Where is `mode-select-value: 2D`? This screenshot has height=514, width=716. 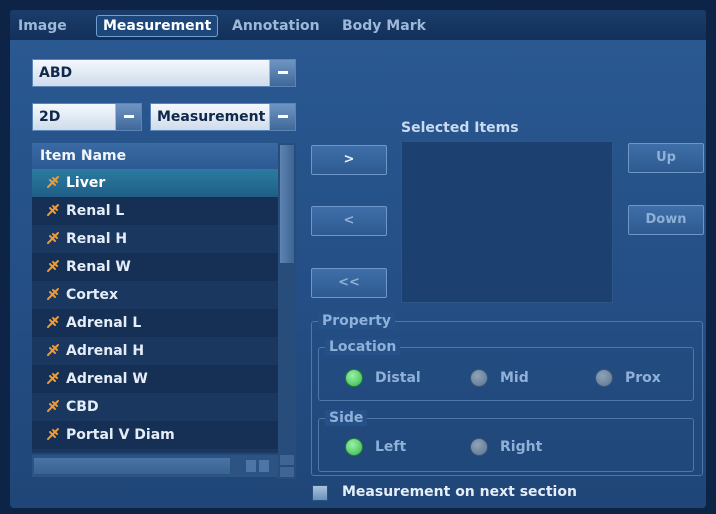
mode-select-value: 2D is located at coordinates (50, 117).